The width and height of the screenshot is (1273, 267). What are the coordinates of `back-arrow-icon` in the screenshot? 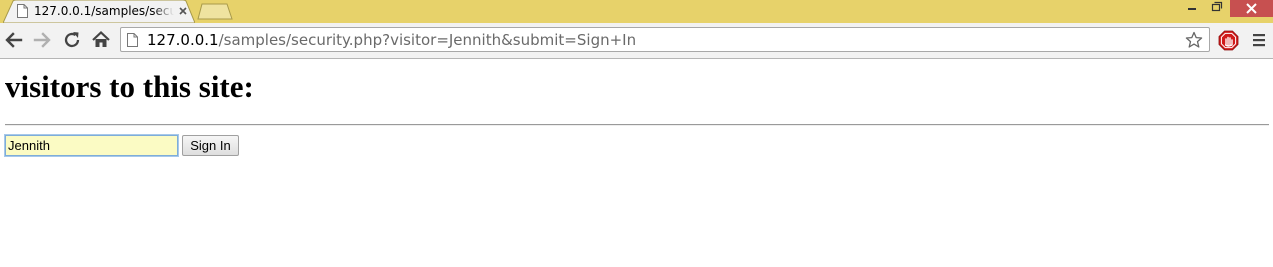 It's located at (14, 40).